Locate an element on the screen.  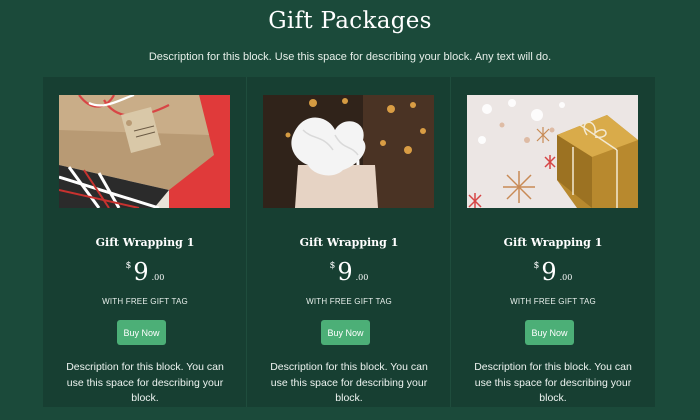
gift-wrapped-box-image is located at coordinates (144, 151).